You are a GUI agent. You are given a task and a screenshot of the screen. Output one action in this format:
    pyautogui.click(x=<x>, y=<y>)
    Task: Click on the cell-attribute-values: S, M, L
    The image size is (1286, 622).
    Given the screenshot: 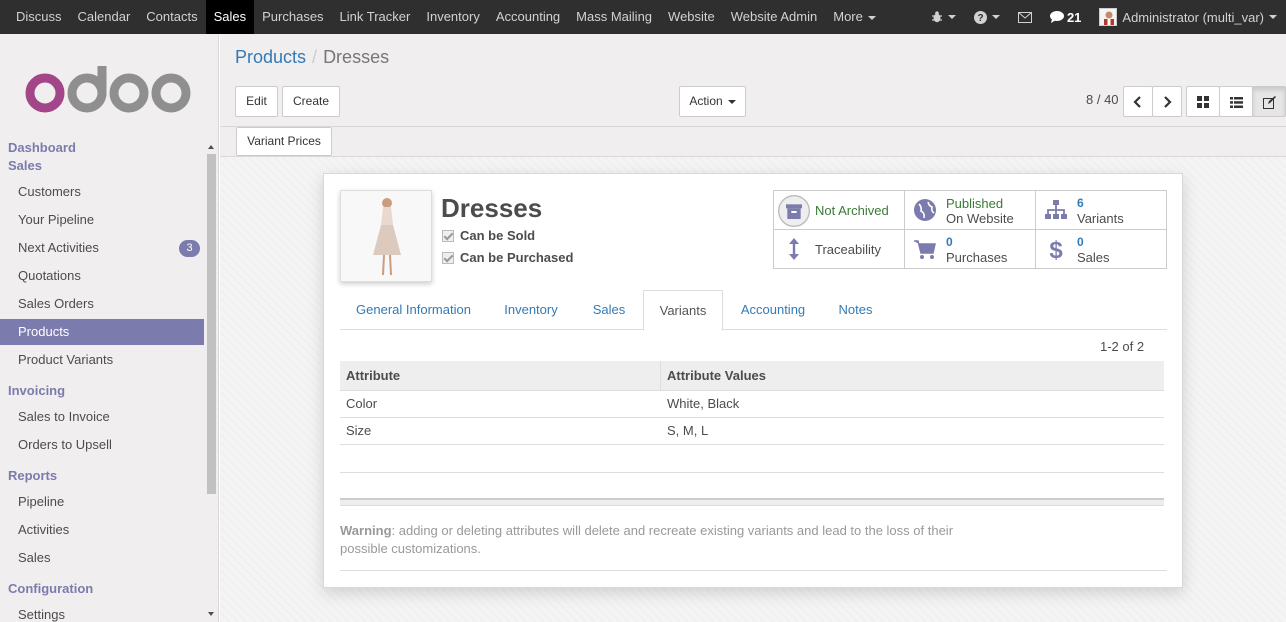 What is the action you would take?
    pyautogui.click(x=688, y=430)
    